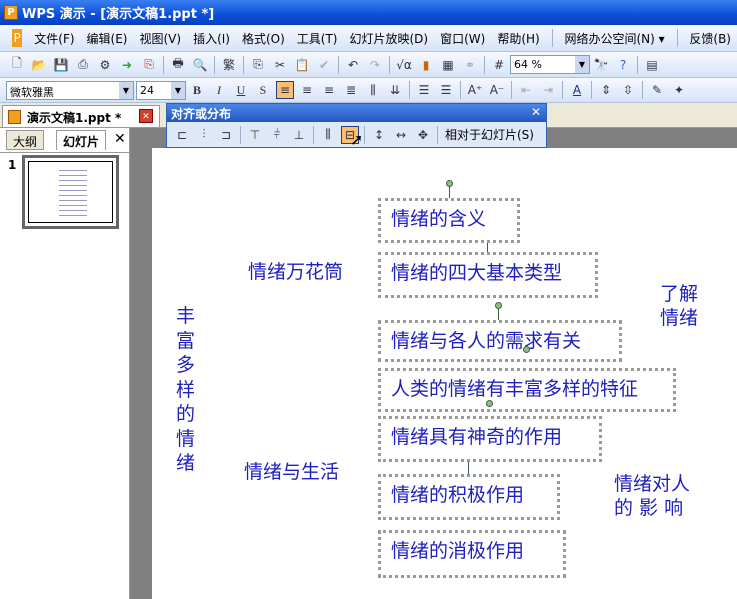  Describe the element at coordinates (263, 38) in the screenshot. I see `menu-format: 格式(O)` at that location.